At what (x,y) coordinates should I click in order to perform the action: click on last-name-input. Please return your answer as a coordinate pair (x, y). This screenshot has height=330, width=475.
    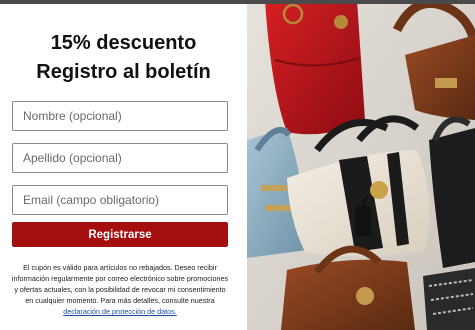
    Looking at the image, I should click on (120, 158).